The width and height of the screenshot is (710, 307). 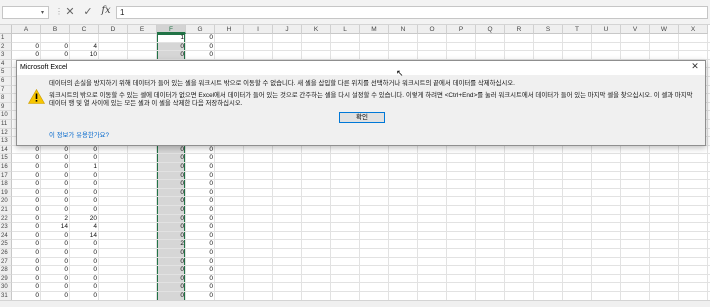 What do you see at coordinates (171, 47) in the screenshot?
I see `cell-f2: 0` at bounding box center [171, 47].